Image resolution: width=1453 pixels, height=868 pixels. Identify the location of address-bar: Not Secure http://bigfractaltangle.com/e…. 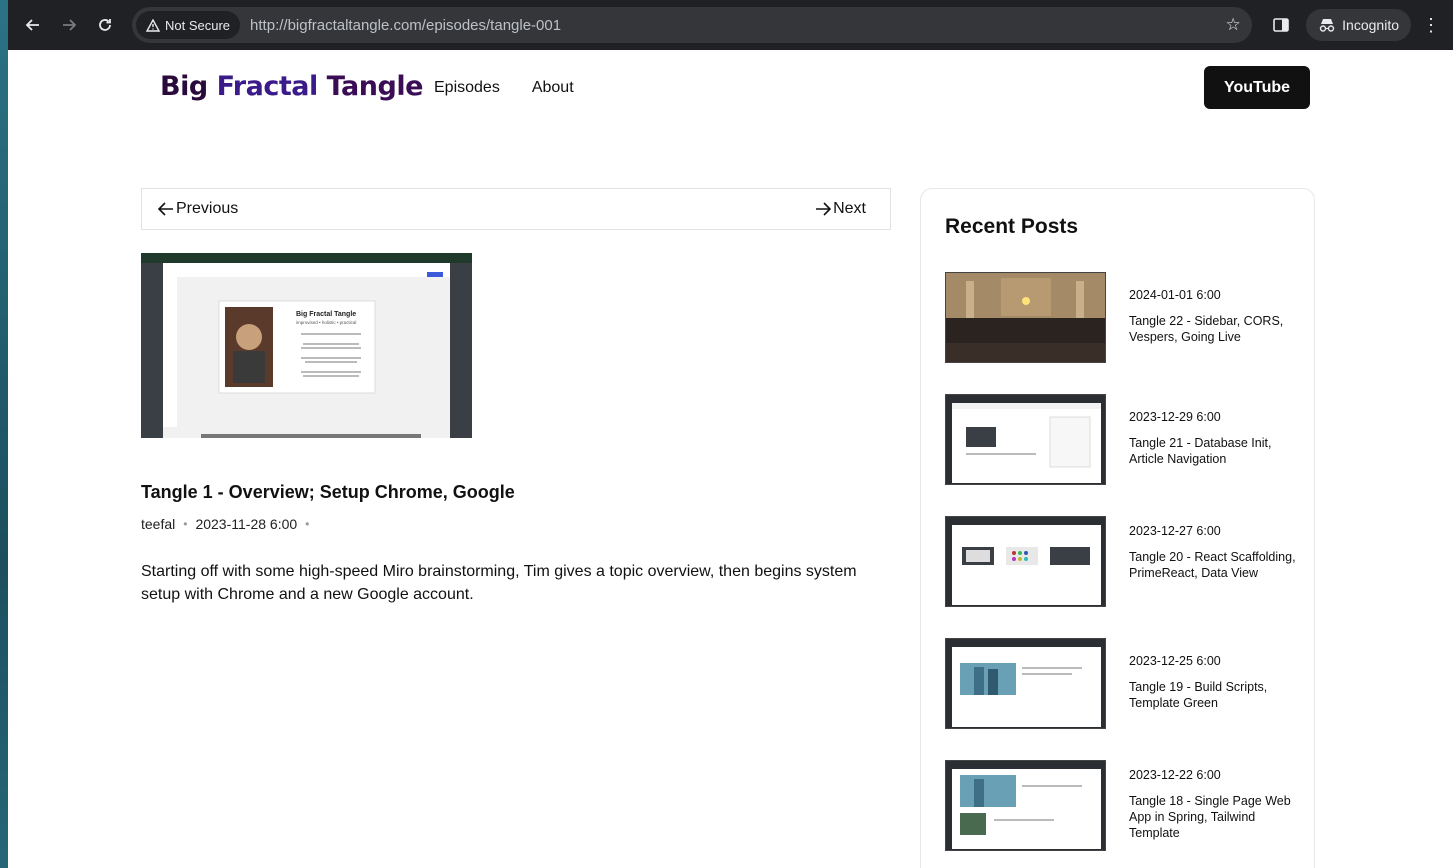
(692, 25).